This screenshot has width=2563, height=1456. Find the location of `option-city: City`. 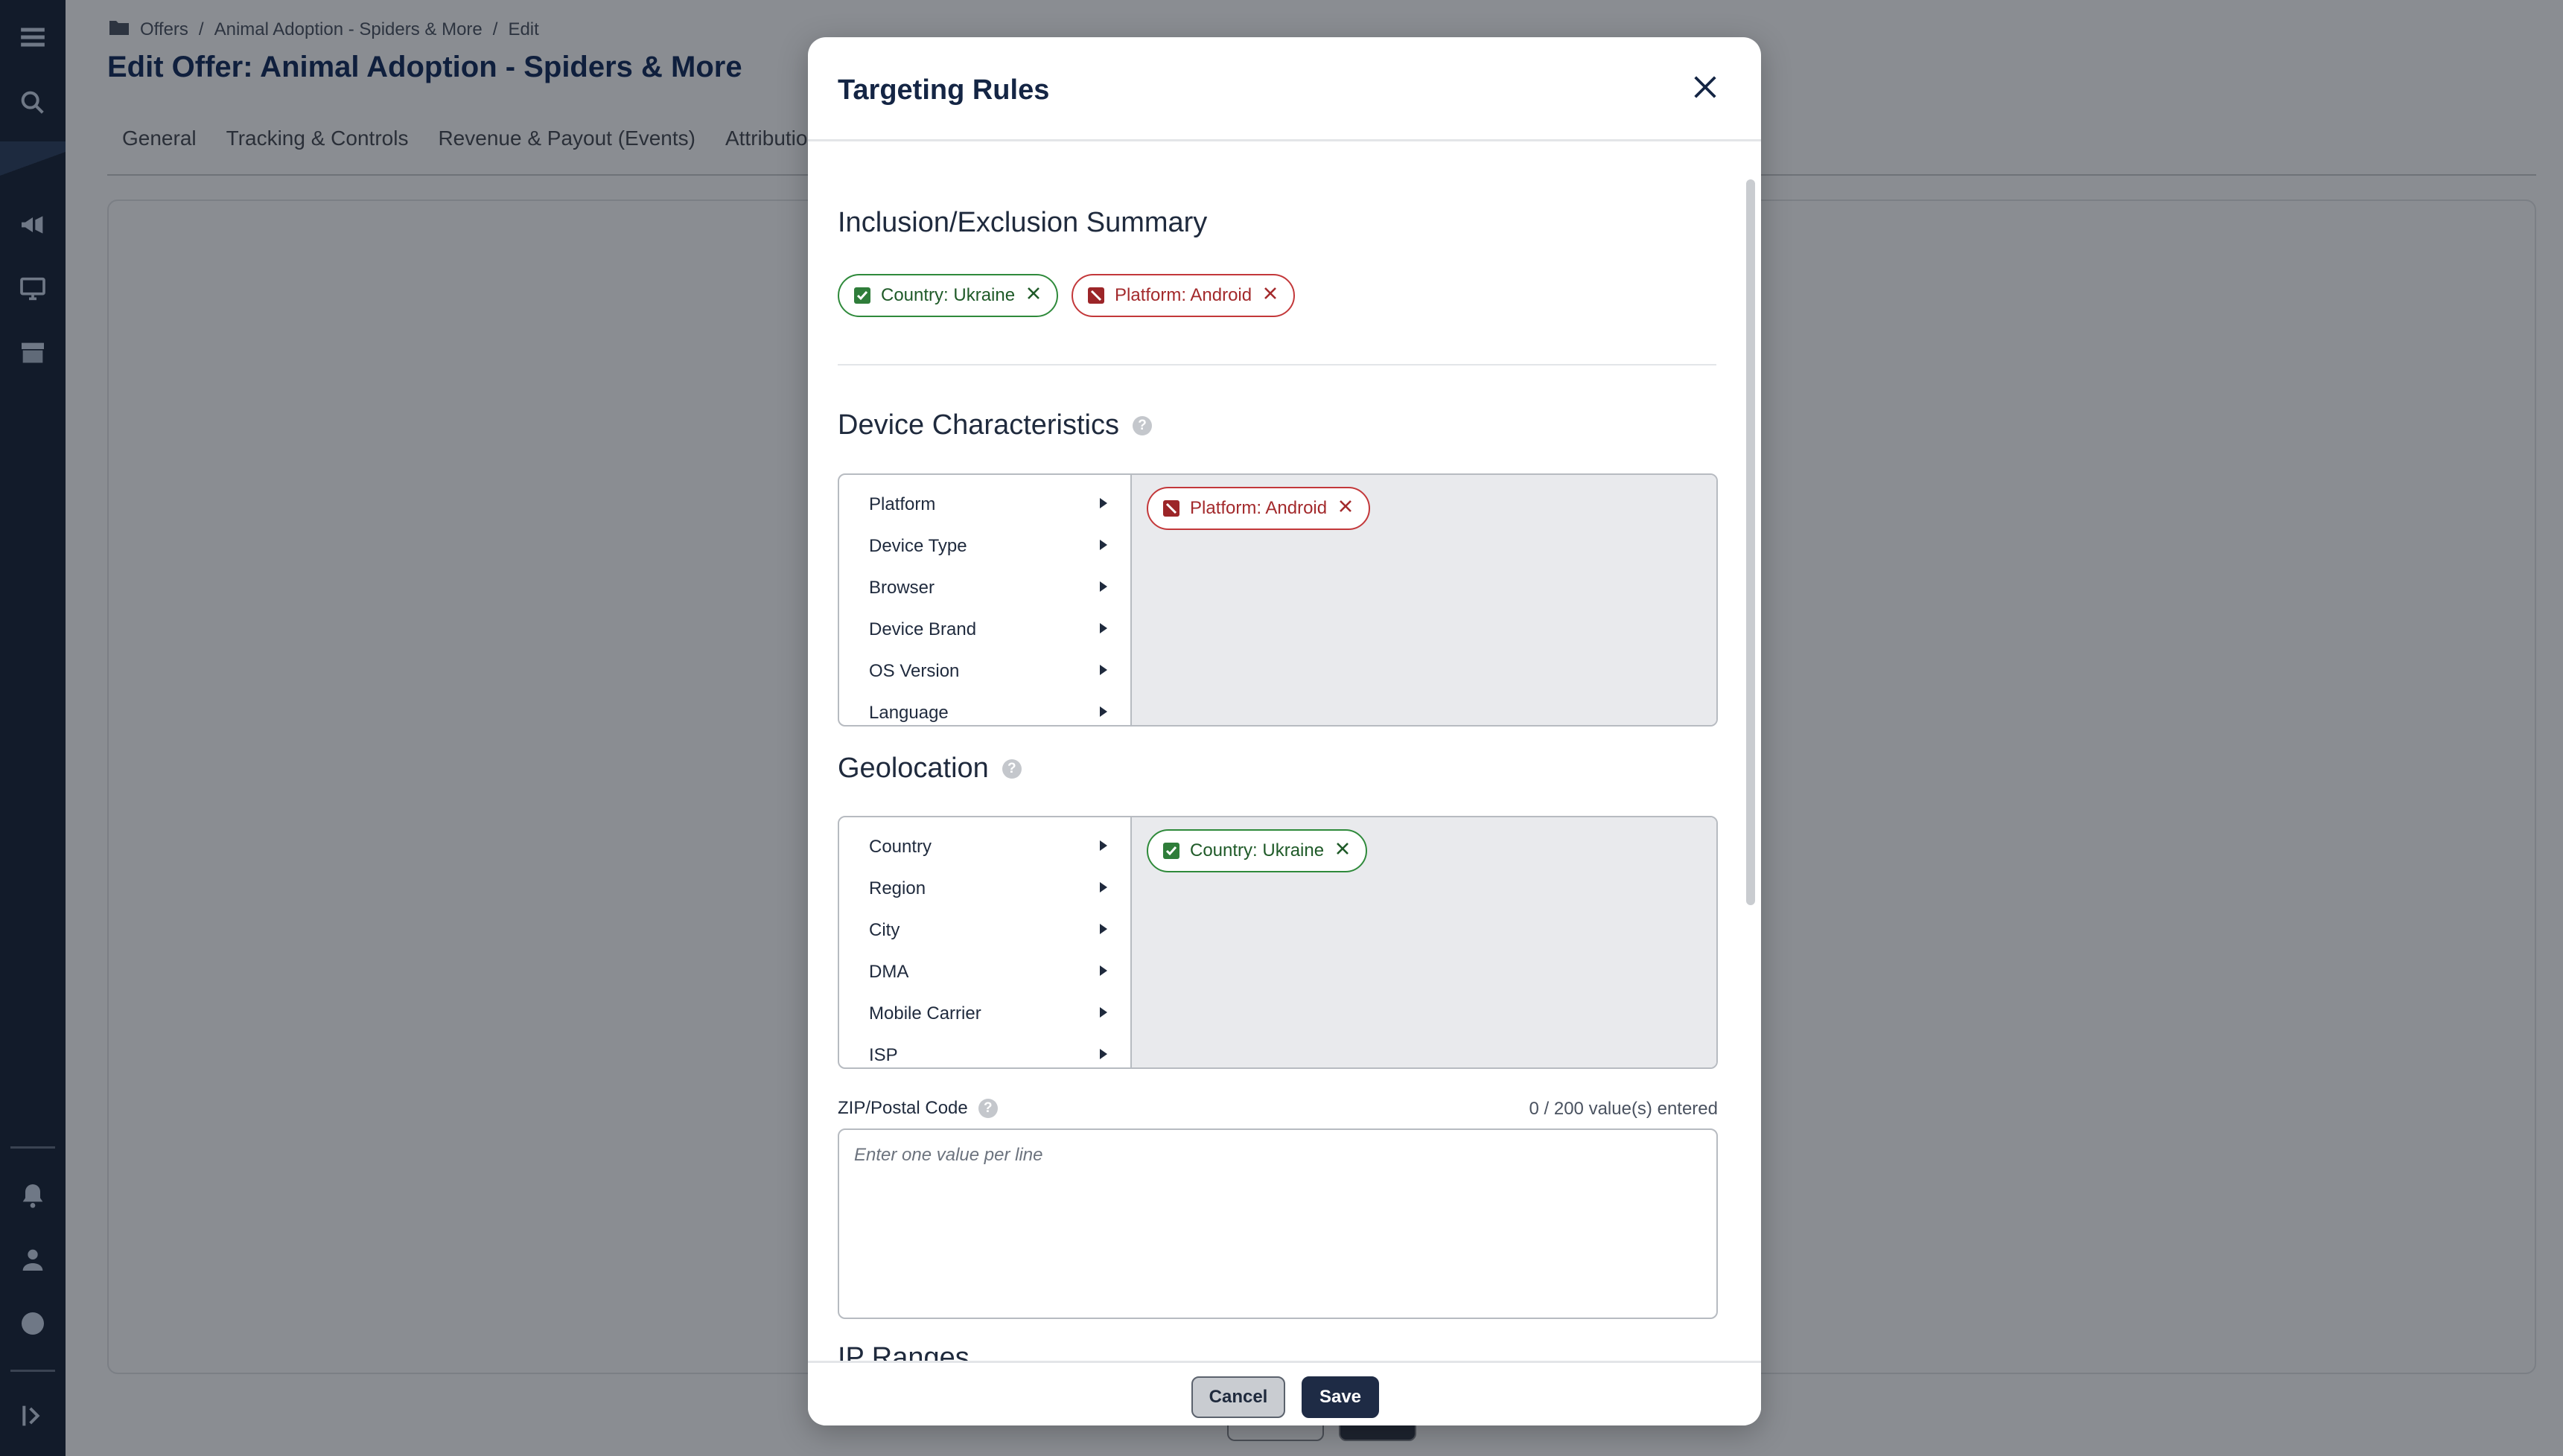

option-city: City is located at coordinates (984, 930).